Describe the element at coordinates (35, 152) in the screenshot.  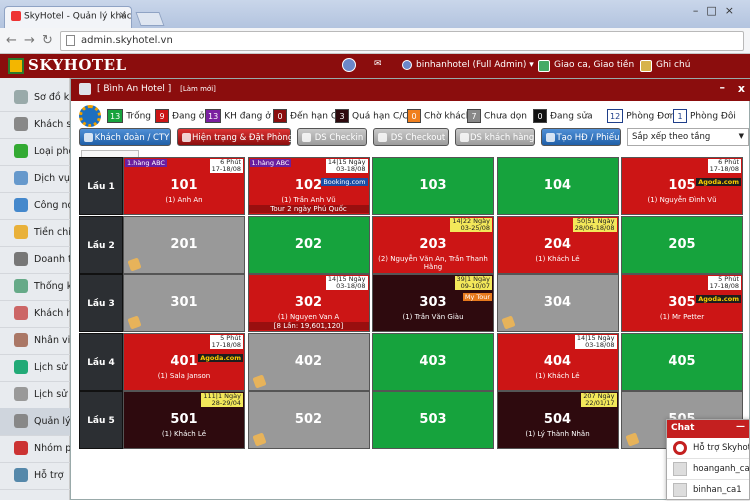
I see `sidebar-item: Loại phòng` at that location.